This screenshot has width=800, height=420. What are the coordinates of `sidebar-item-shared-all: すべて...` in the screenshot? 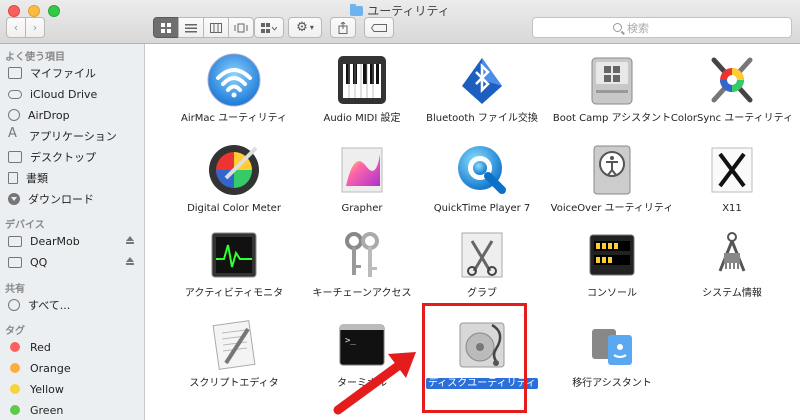 It's located at (73, 305).